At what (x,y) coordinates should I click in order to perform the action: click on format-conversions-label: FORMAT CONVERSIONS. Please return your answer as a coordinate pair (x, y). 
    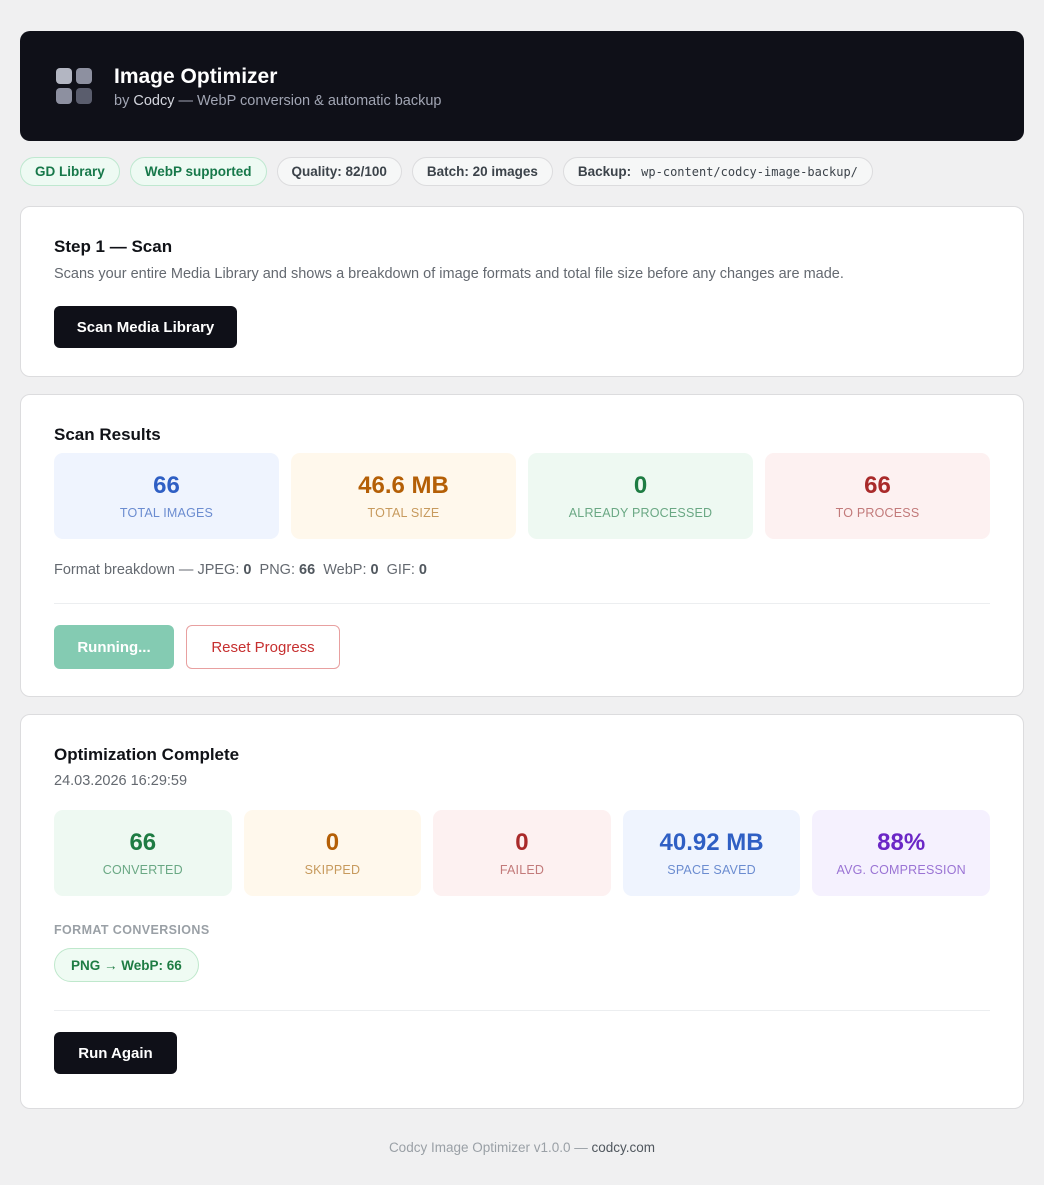
    Looking at the image, I should click on (132, 930).